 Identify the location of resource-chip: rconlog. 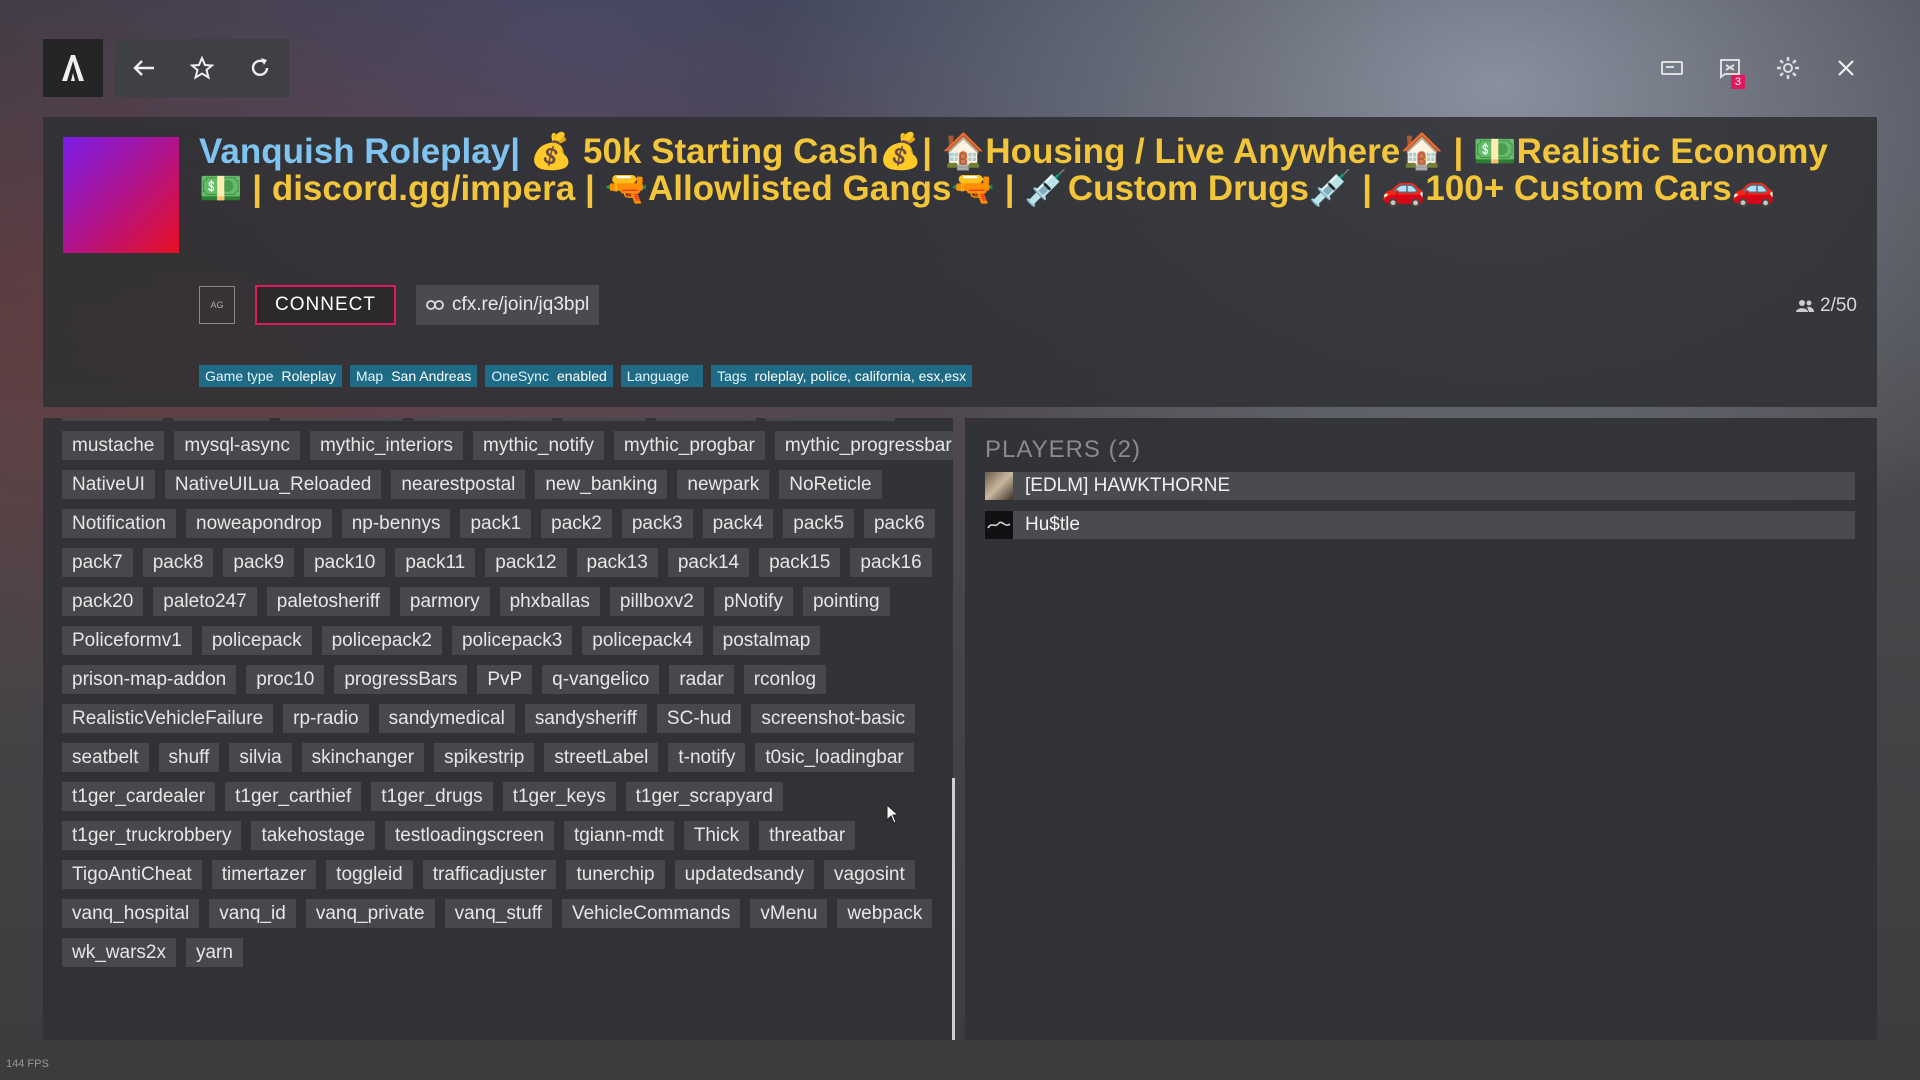
(785, 679).